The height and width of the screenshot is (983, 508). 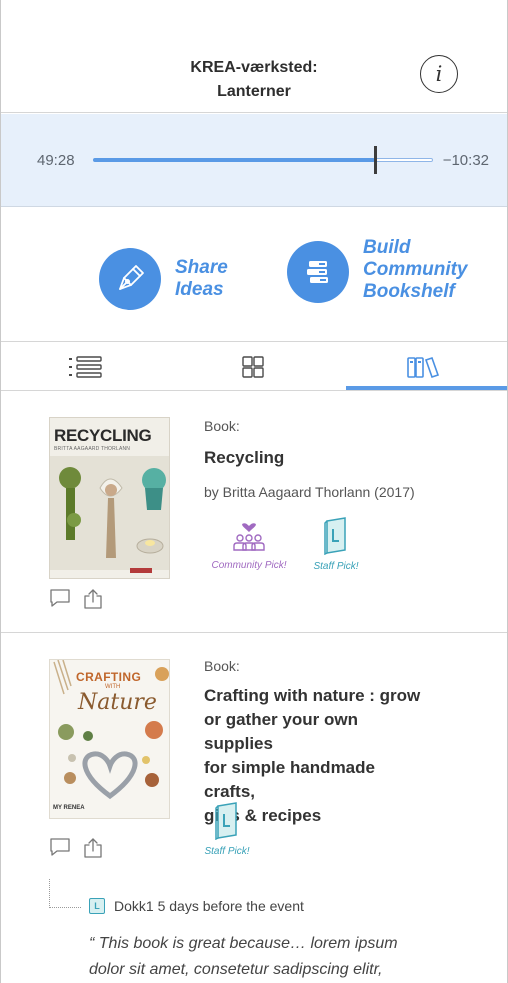 I want to click on book-cover: RECYCLING BRITTA AAGAARD THORLANN, so click(x=109, y=498).